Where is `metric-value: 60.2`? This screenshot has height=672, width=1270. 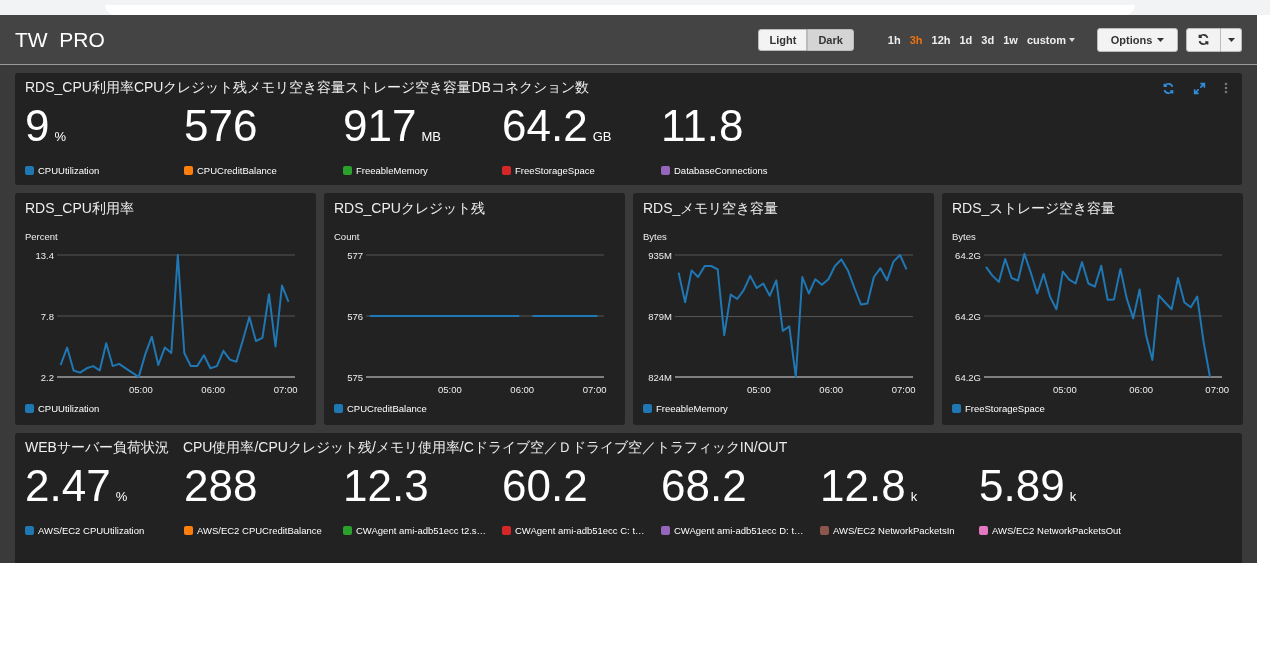
metric-value: 60.2 is located at coordinates (545, 486).